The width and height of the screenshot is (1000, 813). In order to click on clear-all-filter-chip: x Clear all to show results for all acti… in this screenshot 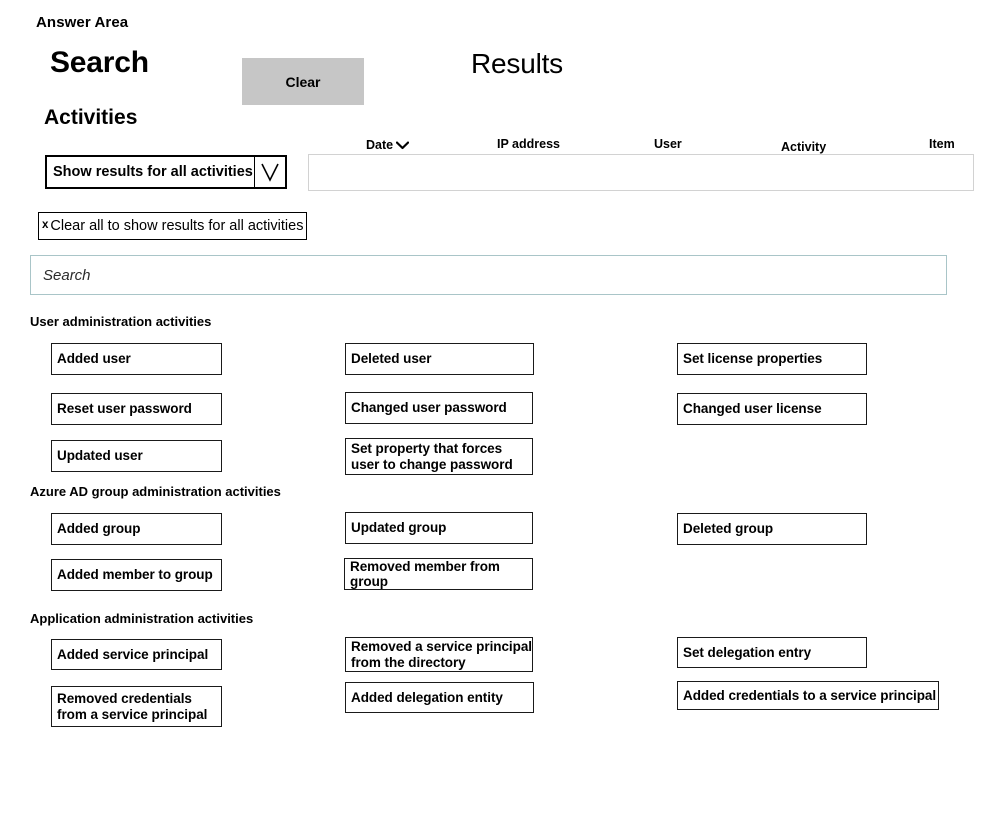, I will do `click(173, 226)`.